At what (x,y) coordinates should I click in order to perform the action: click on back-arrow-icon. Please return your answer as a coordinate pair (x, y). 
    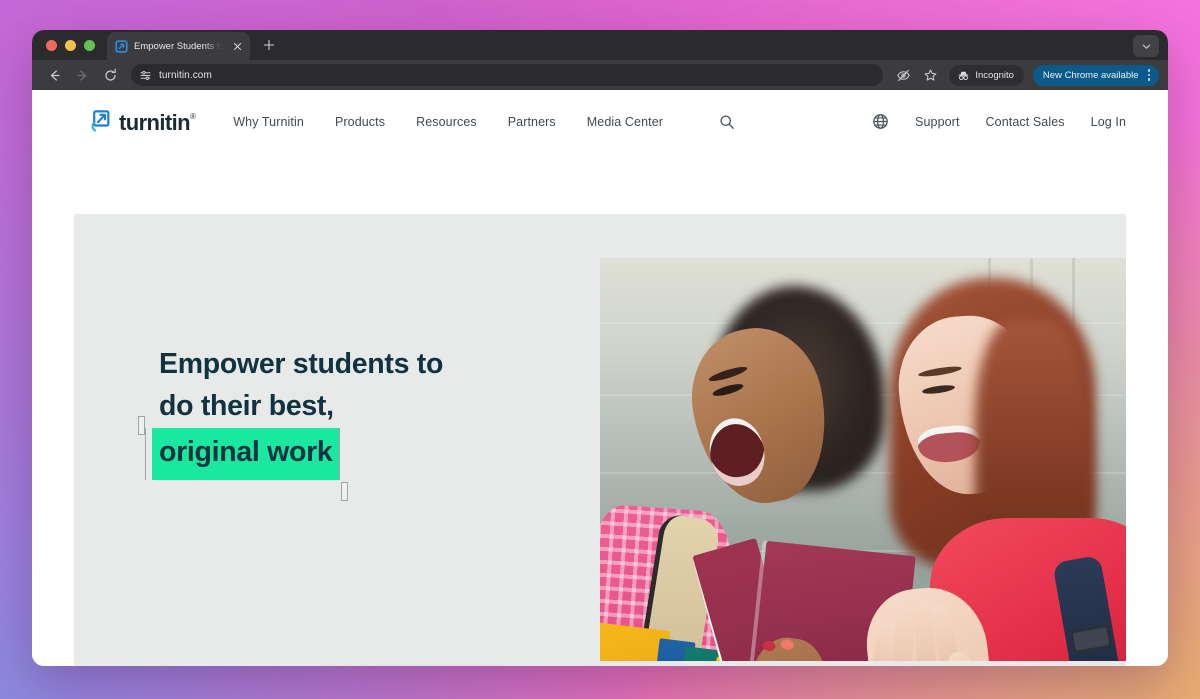
    Looking at the image, I should click on (54, 75).